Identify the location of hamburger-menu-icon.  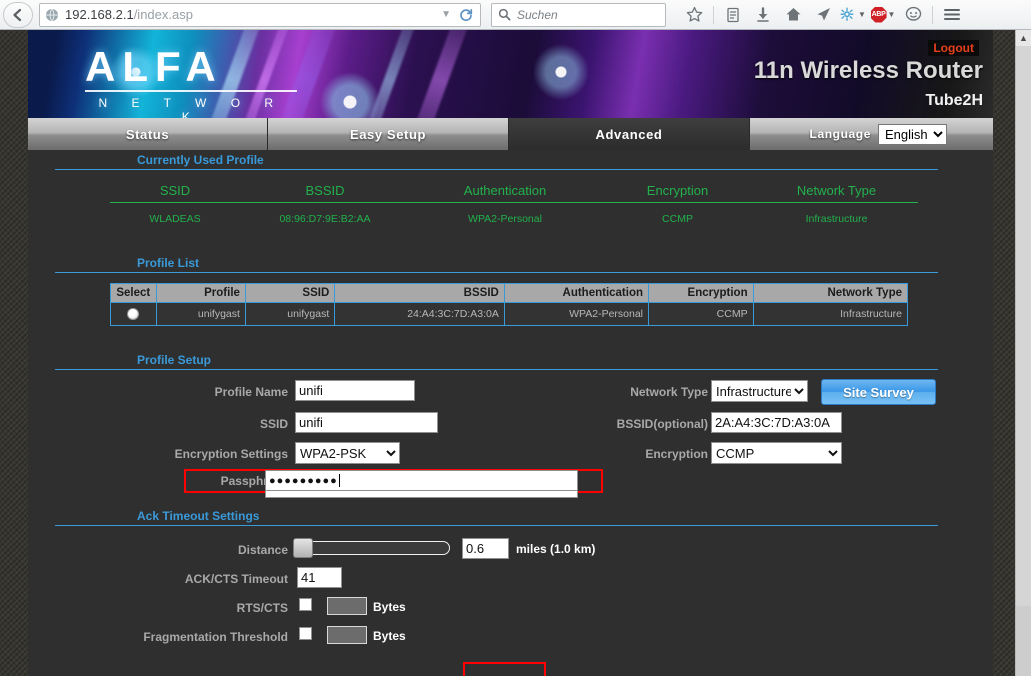
(952, 15).